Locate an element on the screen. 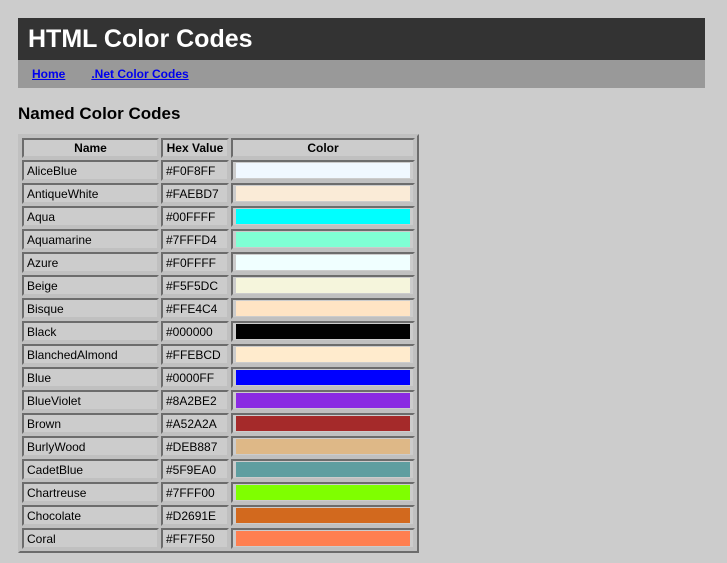 Image resolution: width=727 pixels, height=563 pixels. color-hex-cell: #A52A2A is located at coordinates (195, 423).